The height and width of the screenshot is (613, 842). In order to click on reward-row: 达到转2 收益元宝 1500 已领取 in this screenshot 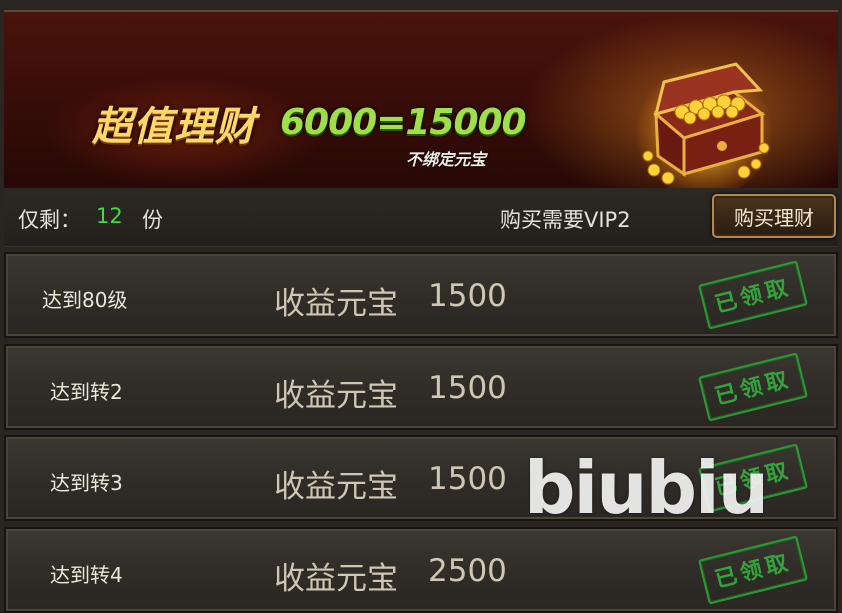, I will do `click(421, 387)`.